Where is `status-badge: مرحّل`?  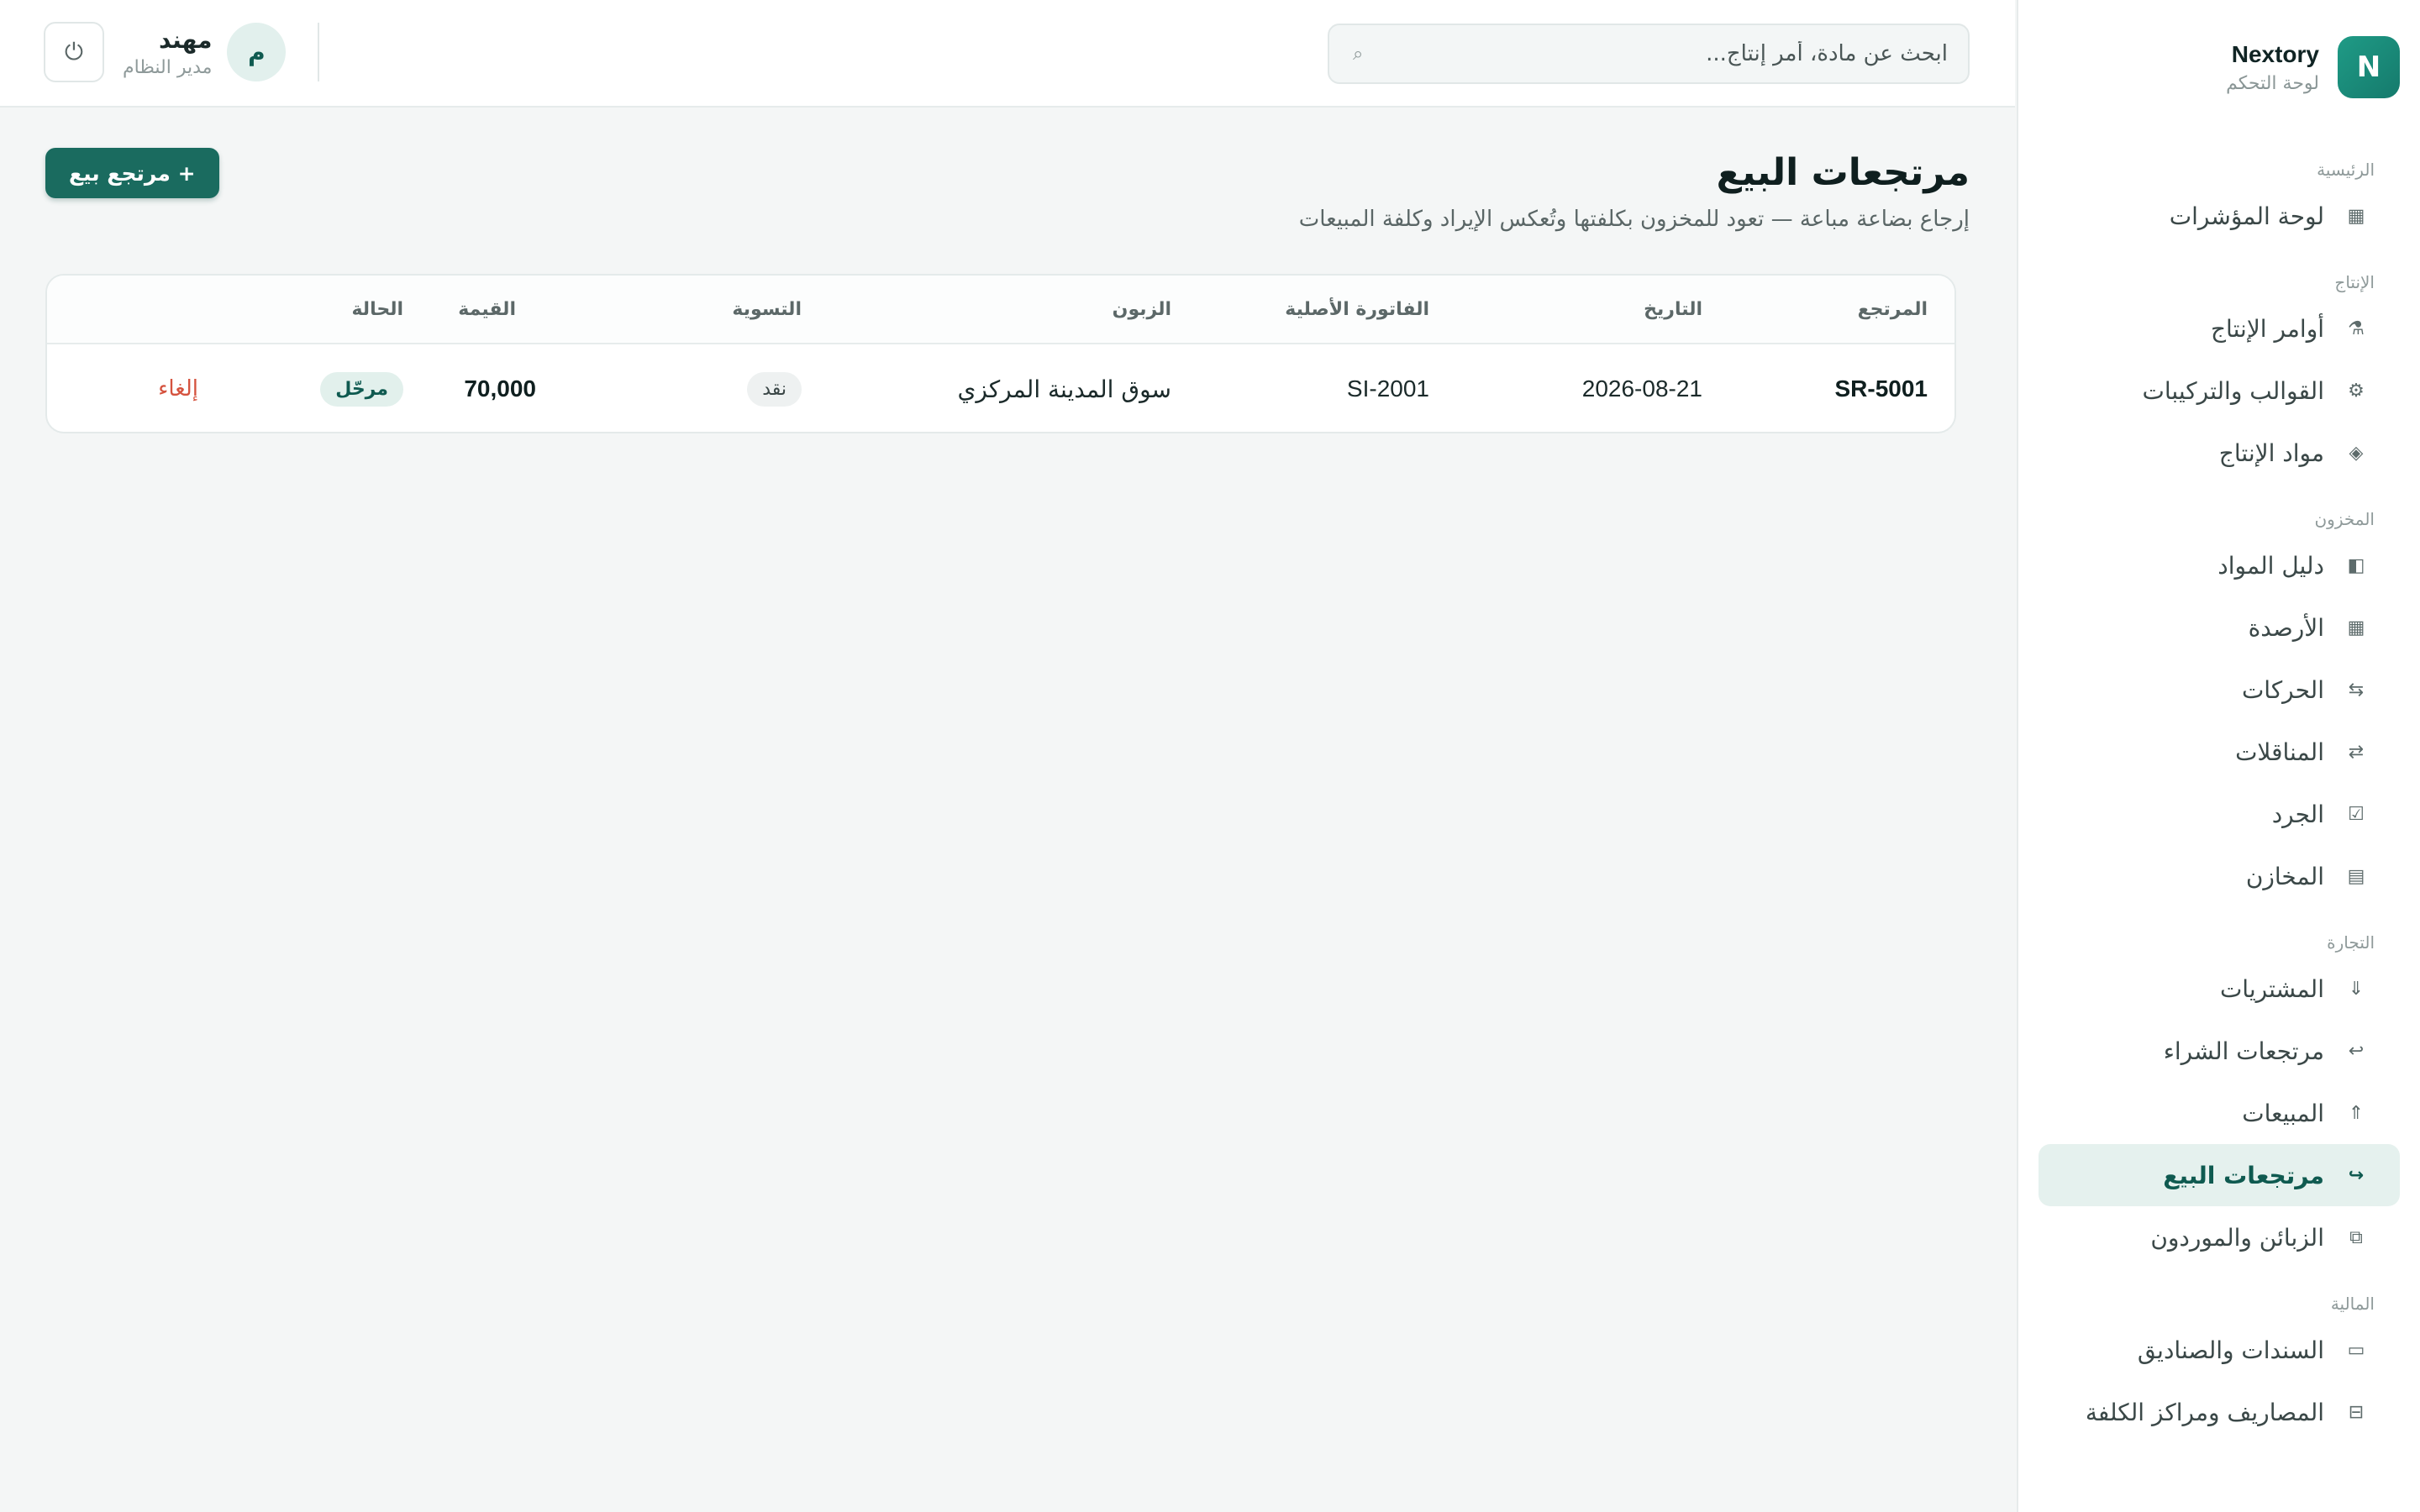 status-badge: مرحّل is located at coordinates (361, 389).